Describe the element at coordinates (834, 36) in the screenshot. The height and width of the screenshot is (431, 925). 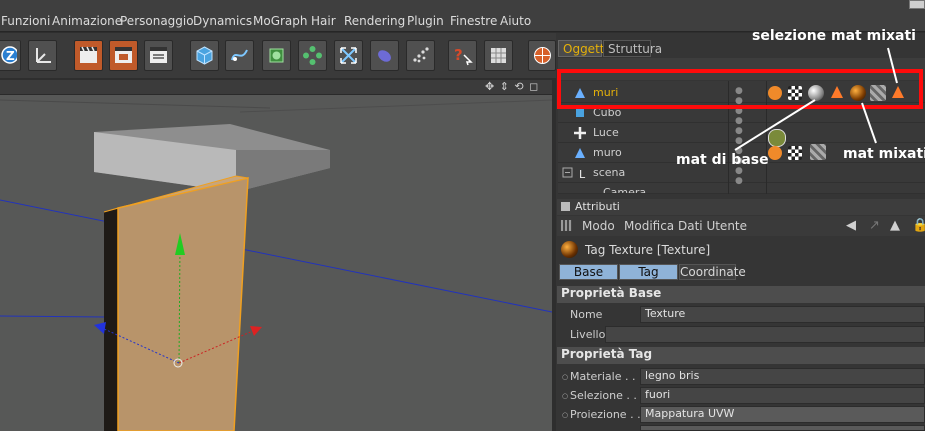
I see `annotation-selezione: selezione mat mixati` at that location.